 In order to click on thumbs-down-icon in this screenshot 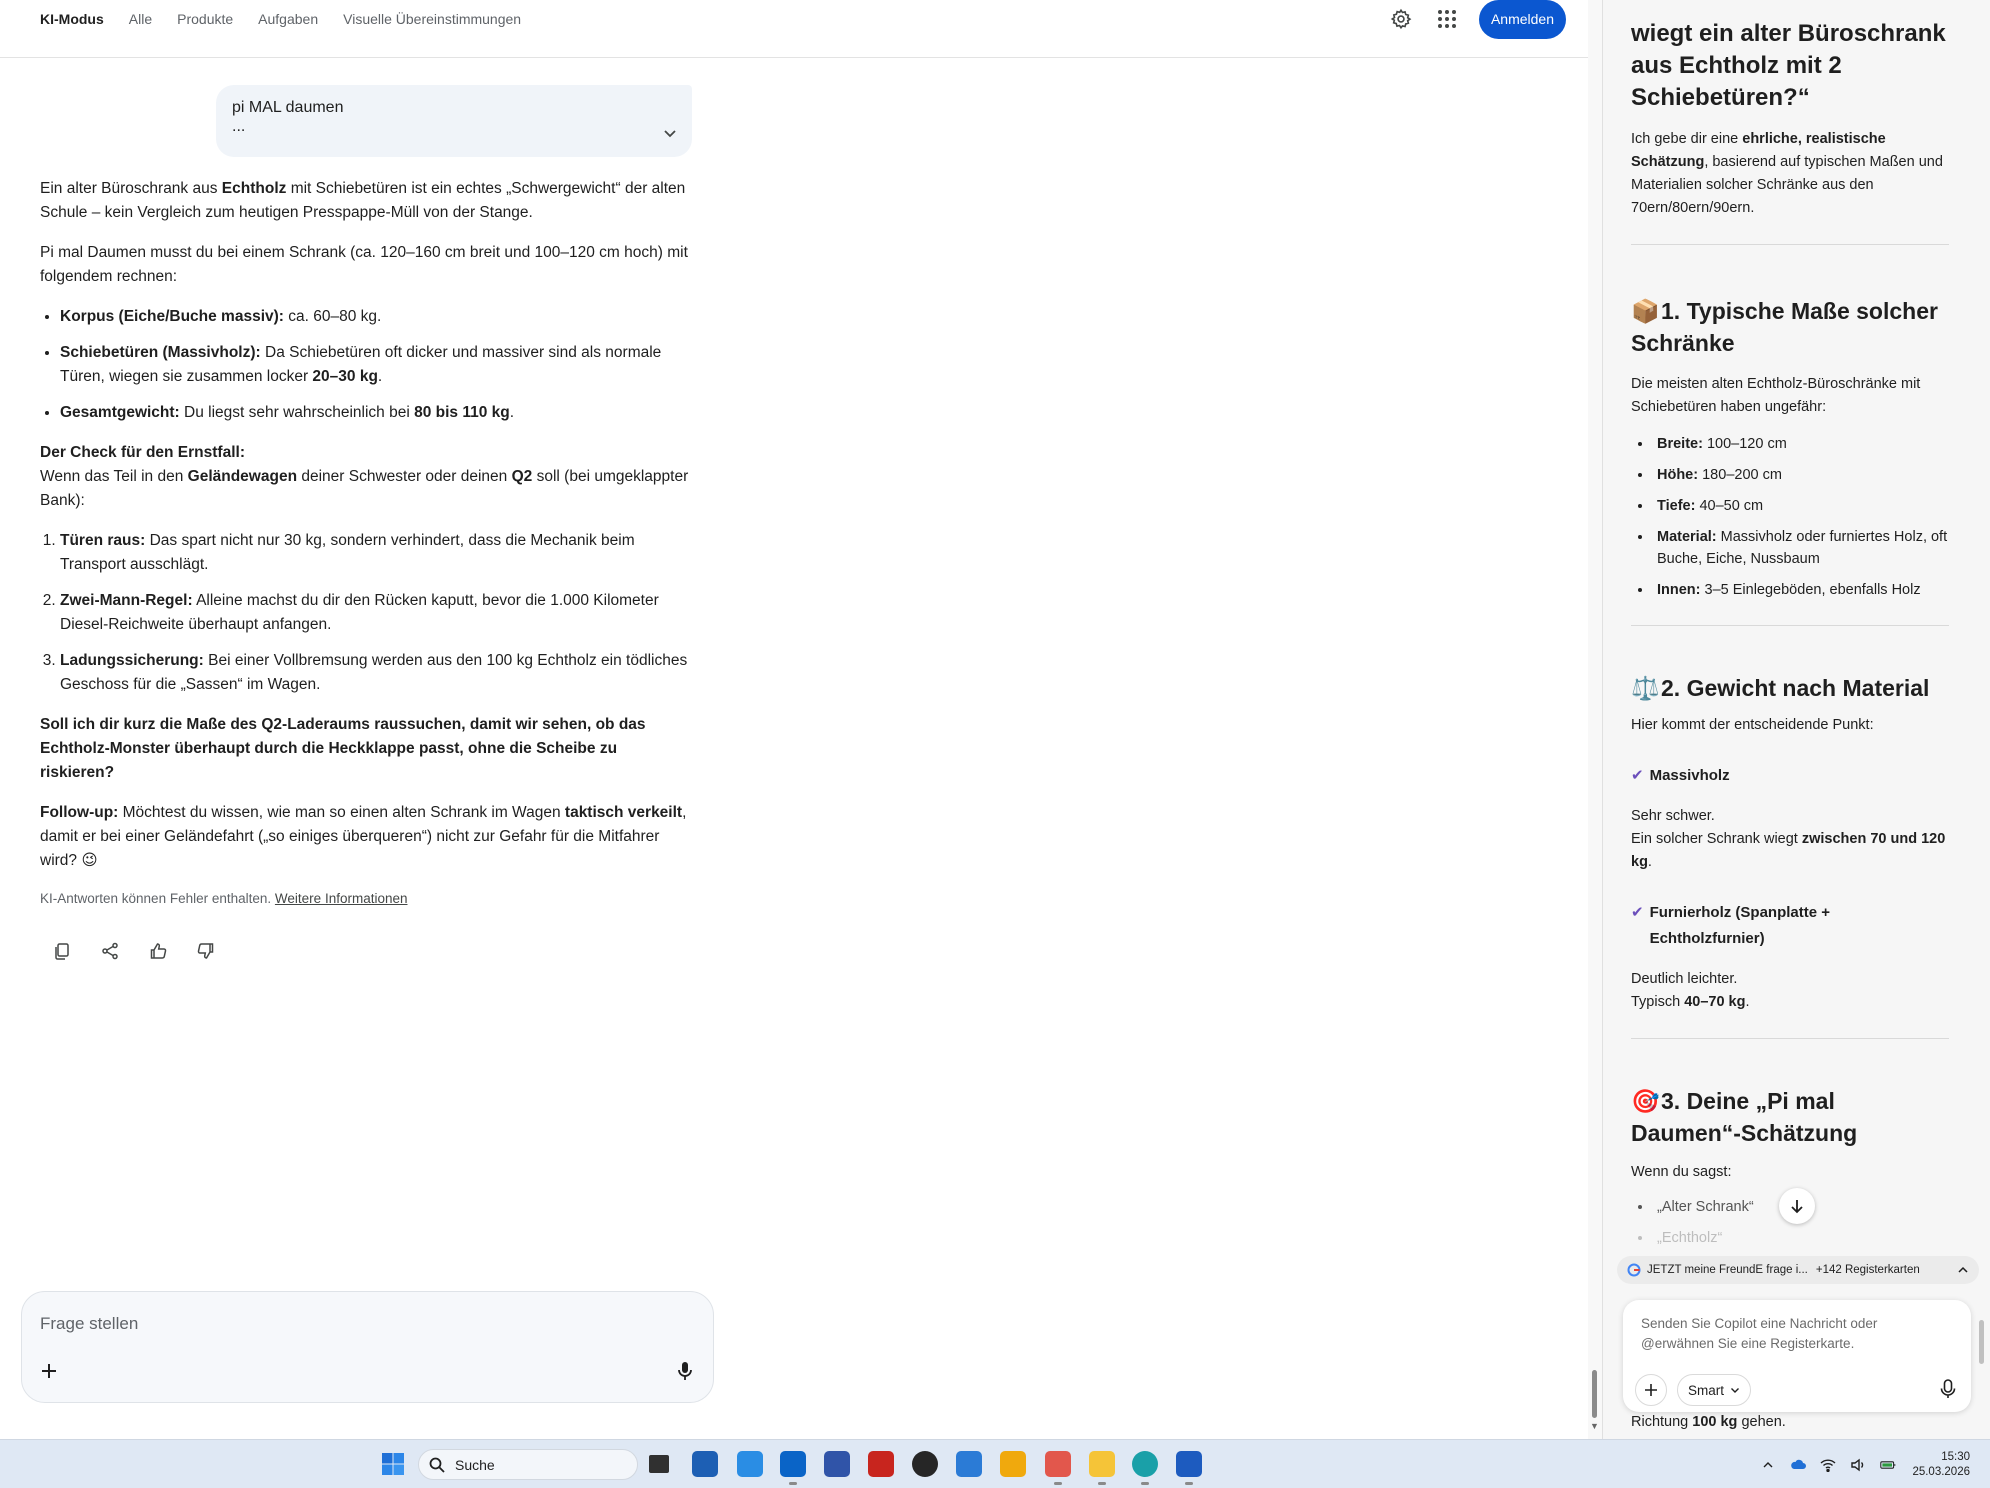, I will do `click(205, 951)`.